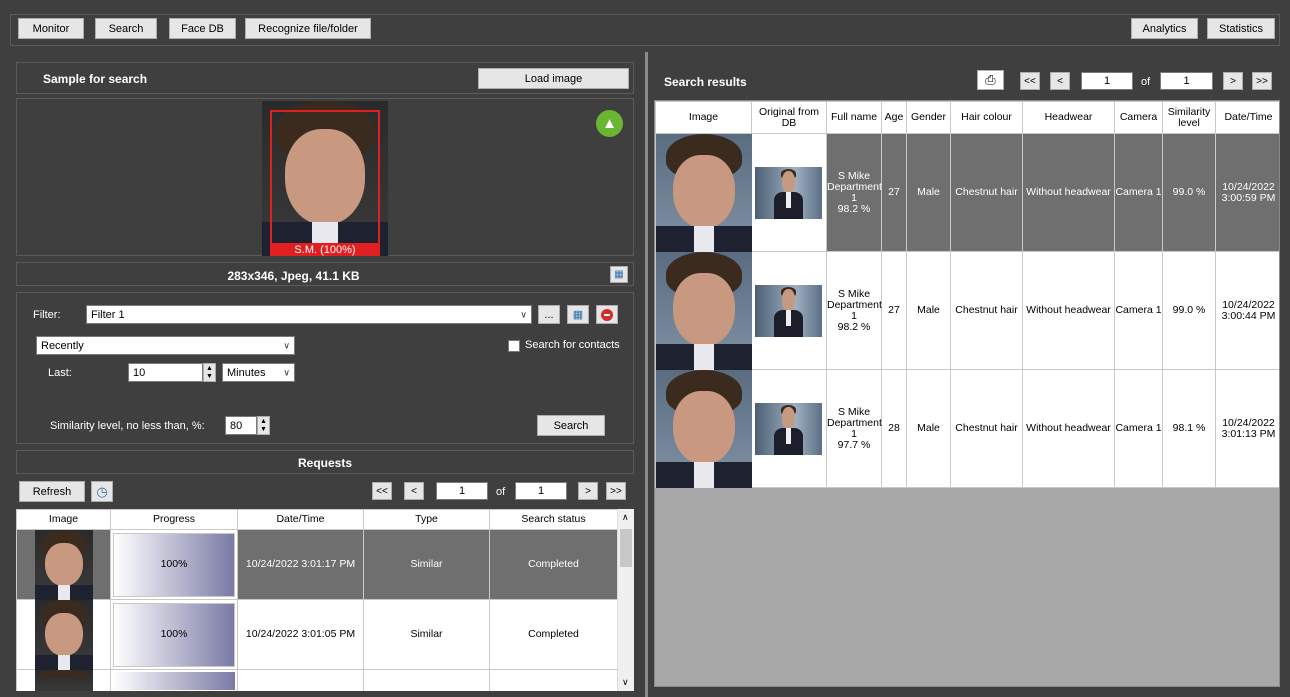 This screenshot has width=1290, height=697. Describe the element at coordinates (414, 491) in the screenshot. I see `requests-prev-page: <` at that location.